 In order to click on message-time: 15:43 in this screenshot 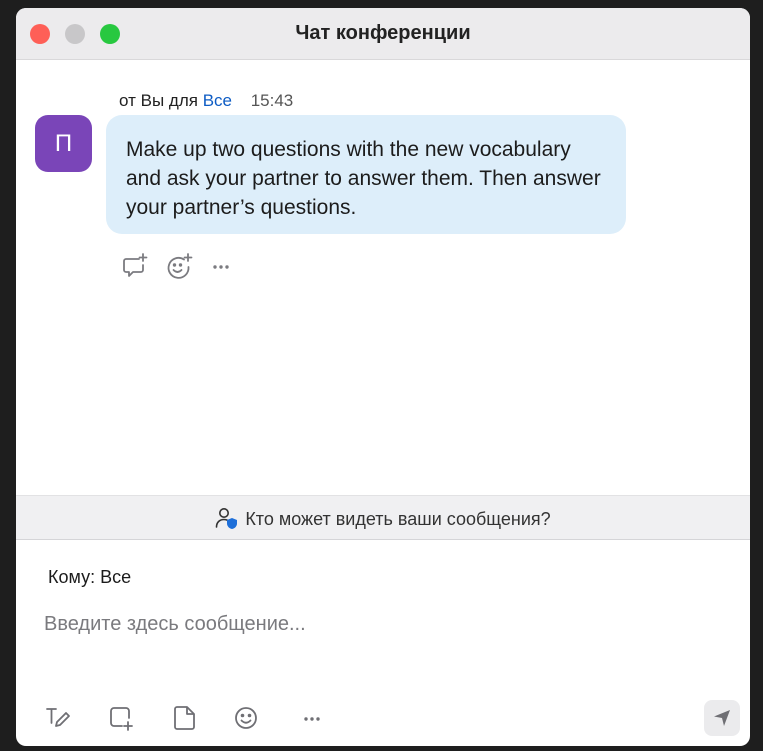, I will do `click(272, 100)`.